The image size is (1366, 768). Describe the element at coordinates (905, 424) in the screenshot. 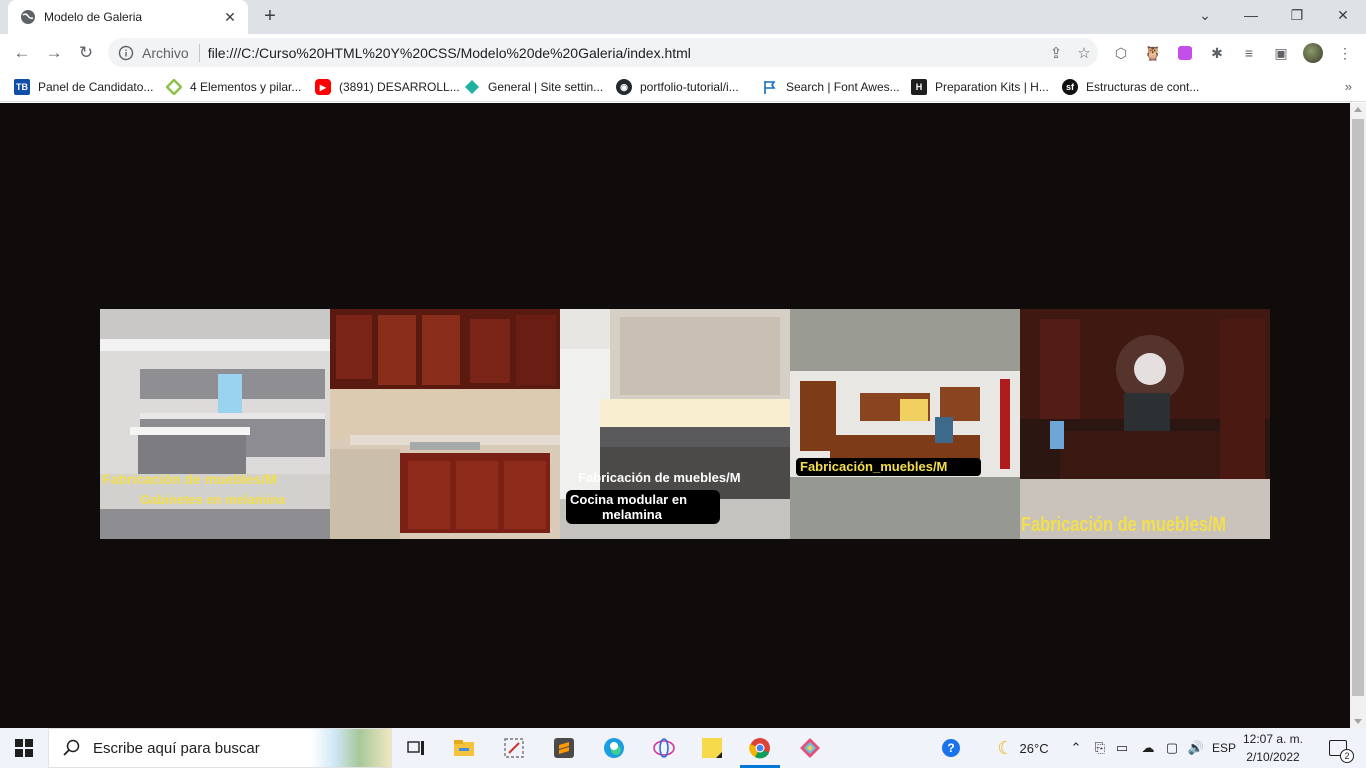

I see `gallery-image: Fabricación_muebles/M` at that location.